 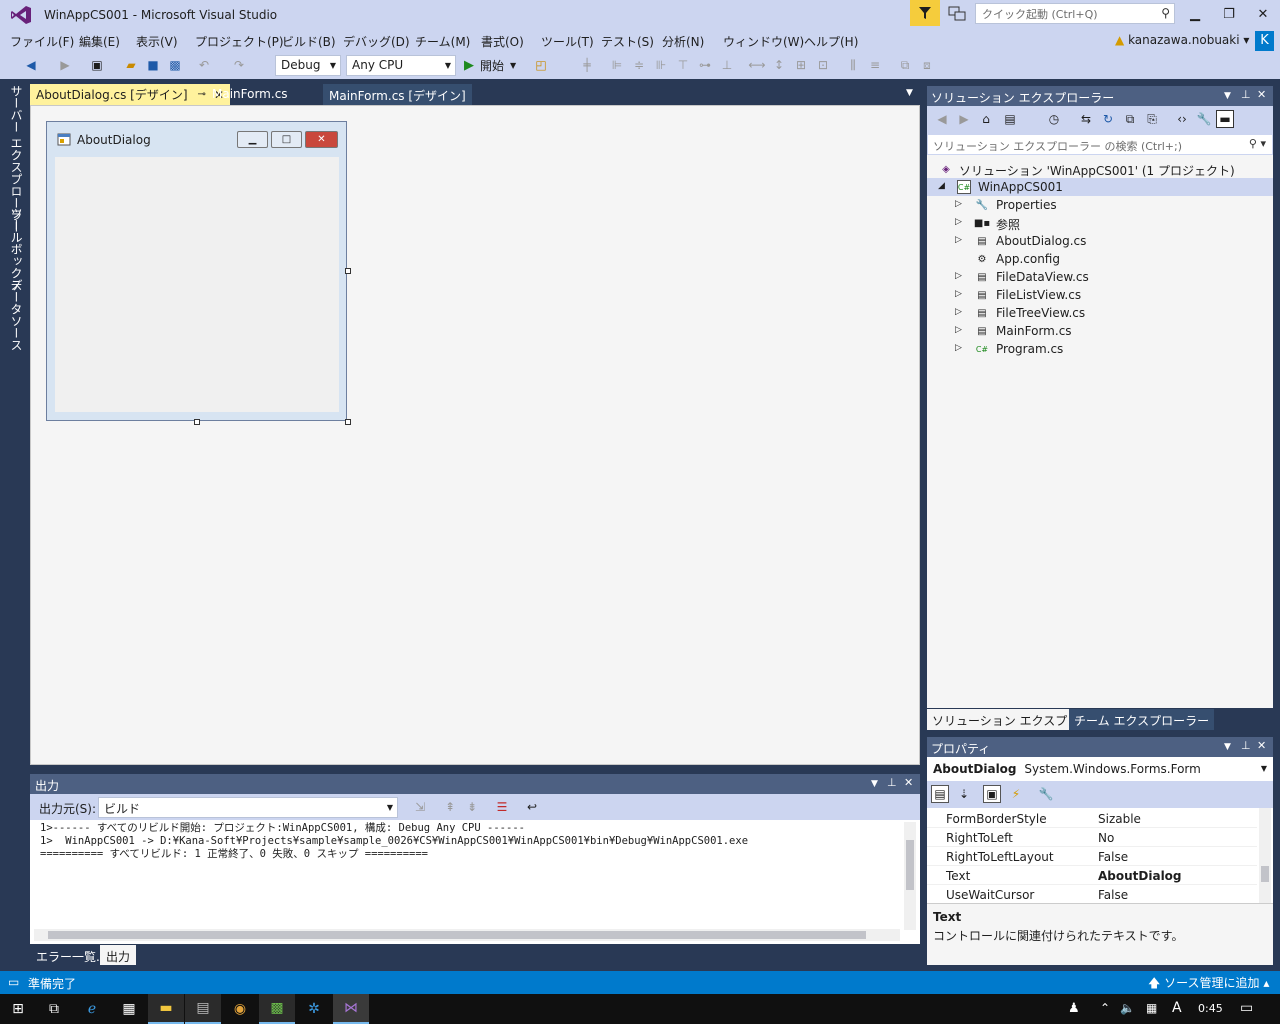 What do you see at coordinates (1092, 894) in the screenshot?
I see `property-row: UseWaitCursor False` at bounding box center [1092, 894].